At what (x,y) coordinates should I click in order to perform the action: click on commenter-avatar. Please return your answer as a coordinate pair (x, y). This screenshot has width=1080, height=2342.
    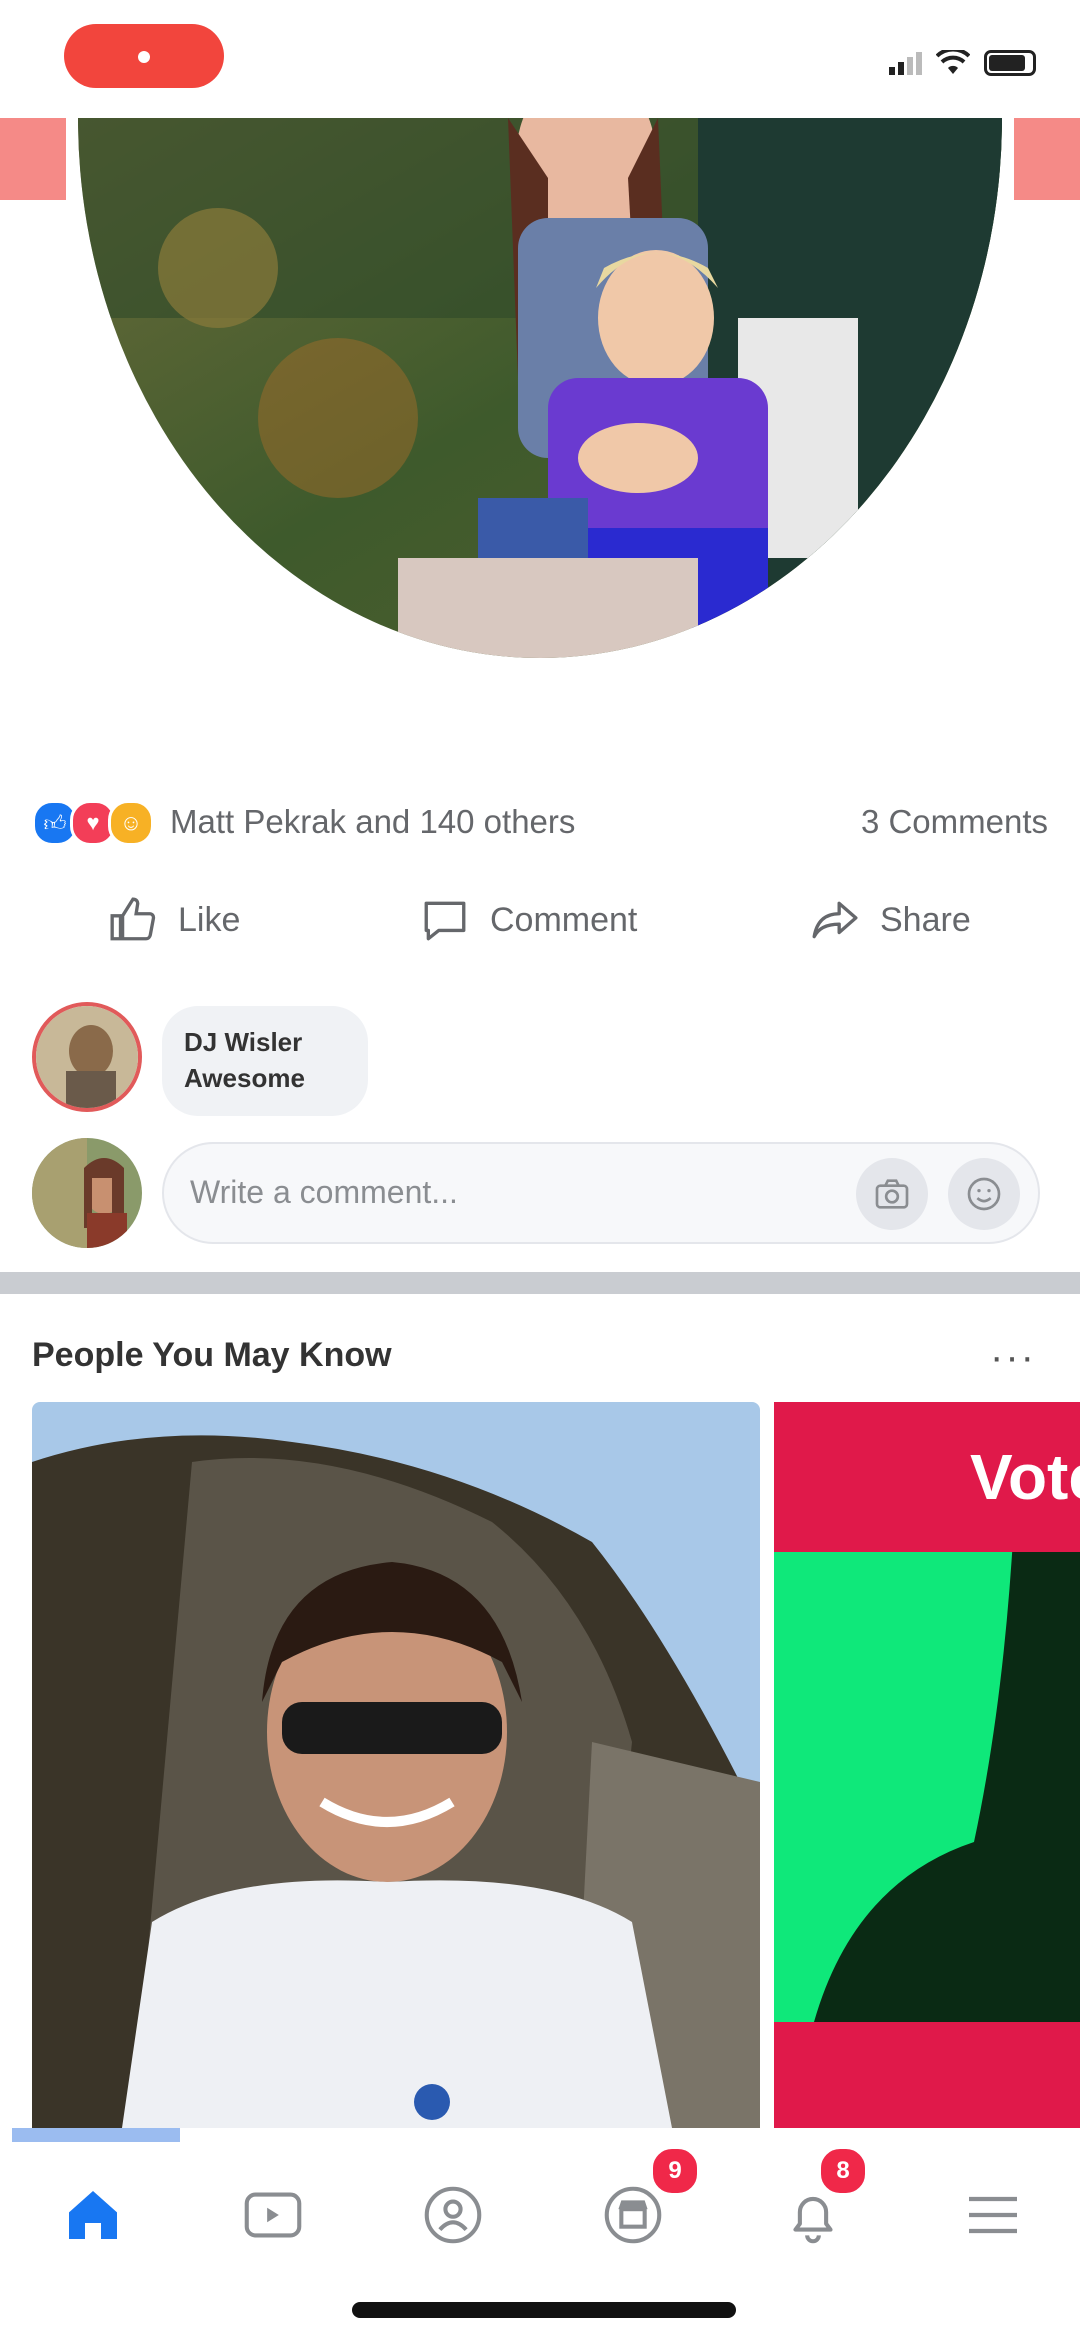
    Looking at the image, I should click on (87, 1057).